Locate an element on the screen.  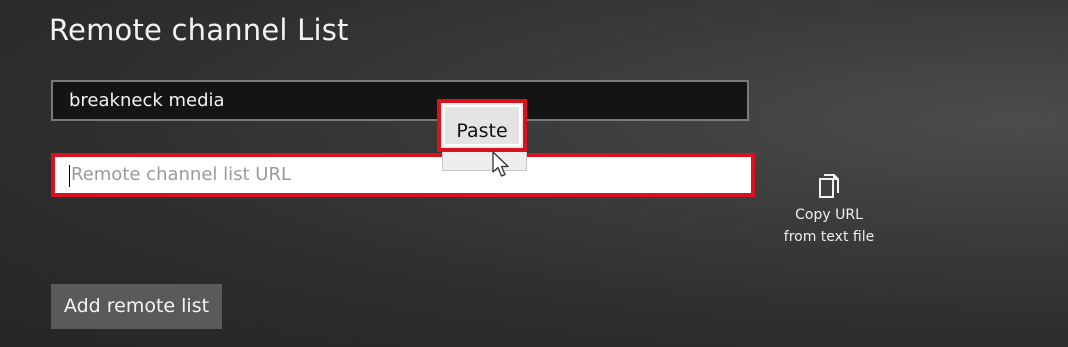
list-name-input: breakneck media is located at coordinates (400, 100).